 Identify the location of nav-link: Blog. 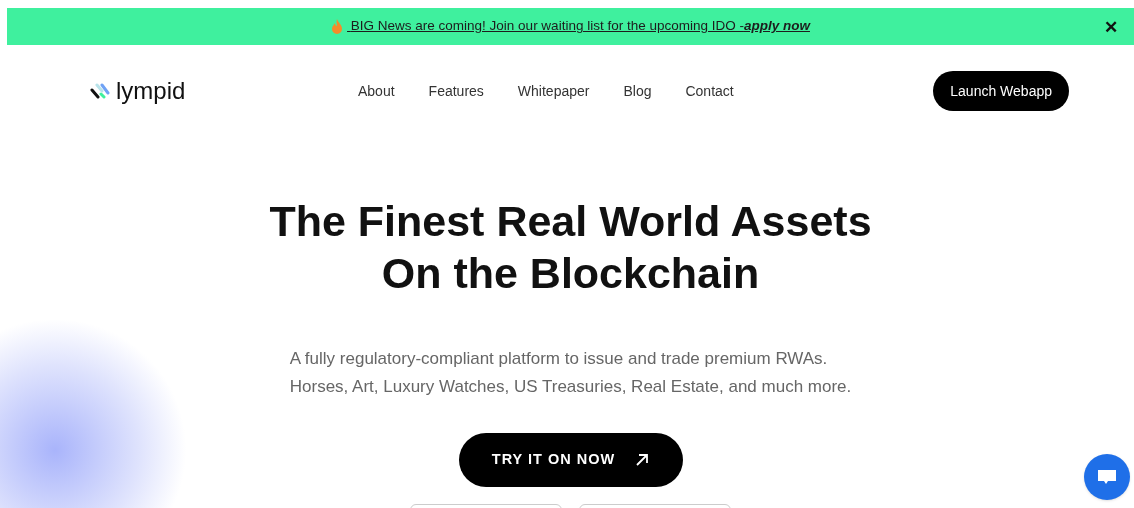
(637, 91).